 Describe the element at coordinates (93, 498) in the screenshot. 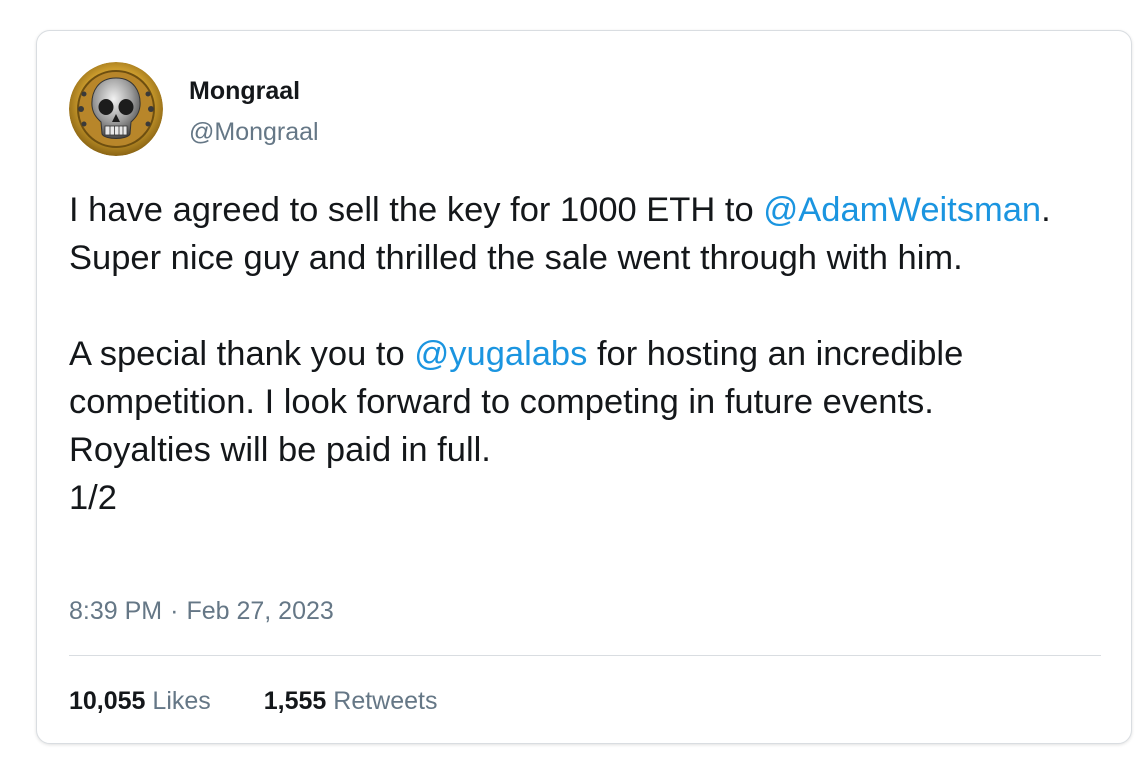

I see `tweet-line-thread-count: 1/2` at that location.